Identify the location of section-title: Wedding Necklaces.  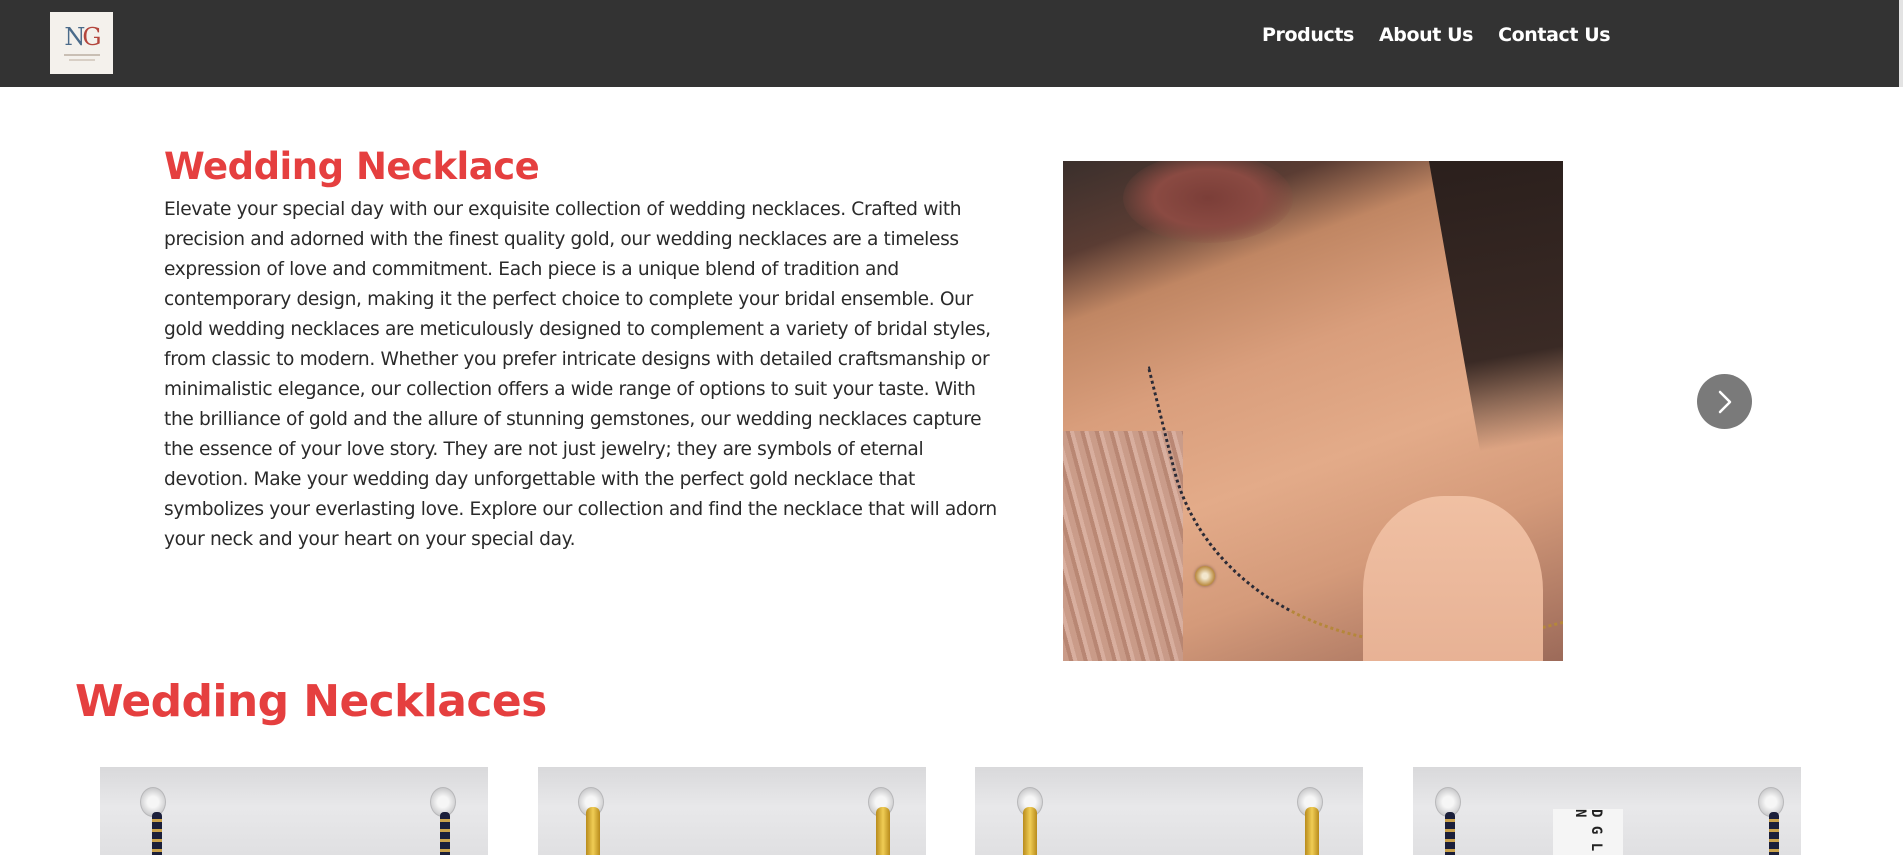
(311, 701).